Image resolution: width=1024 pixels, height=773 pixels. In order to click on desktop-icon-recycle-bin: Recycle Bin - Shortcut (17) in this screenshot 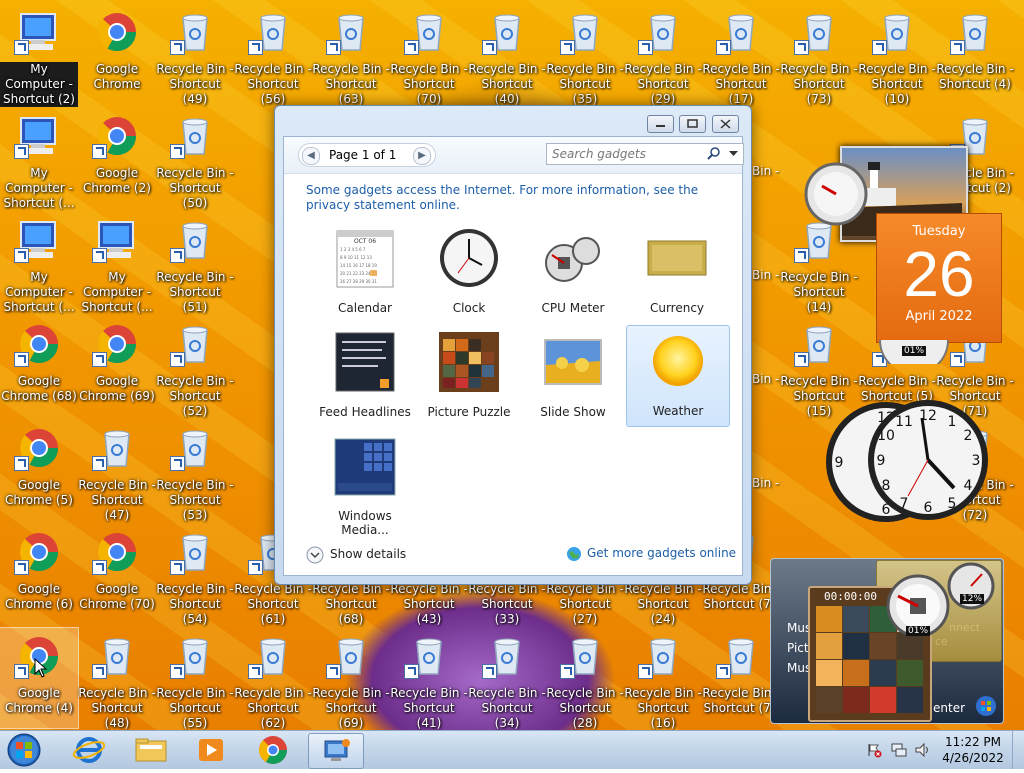, I will do `click(741, 55)`.